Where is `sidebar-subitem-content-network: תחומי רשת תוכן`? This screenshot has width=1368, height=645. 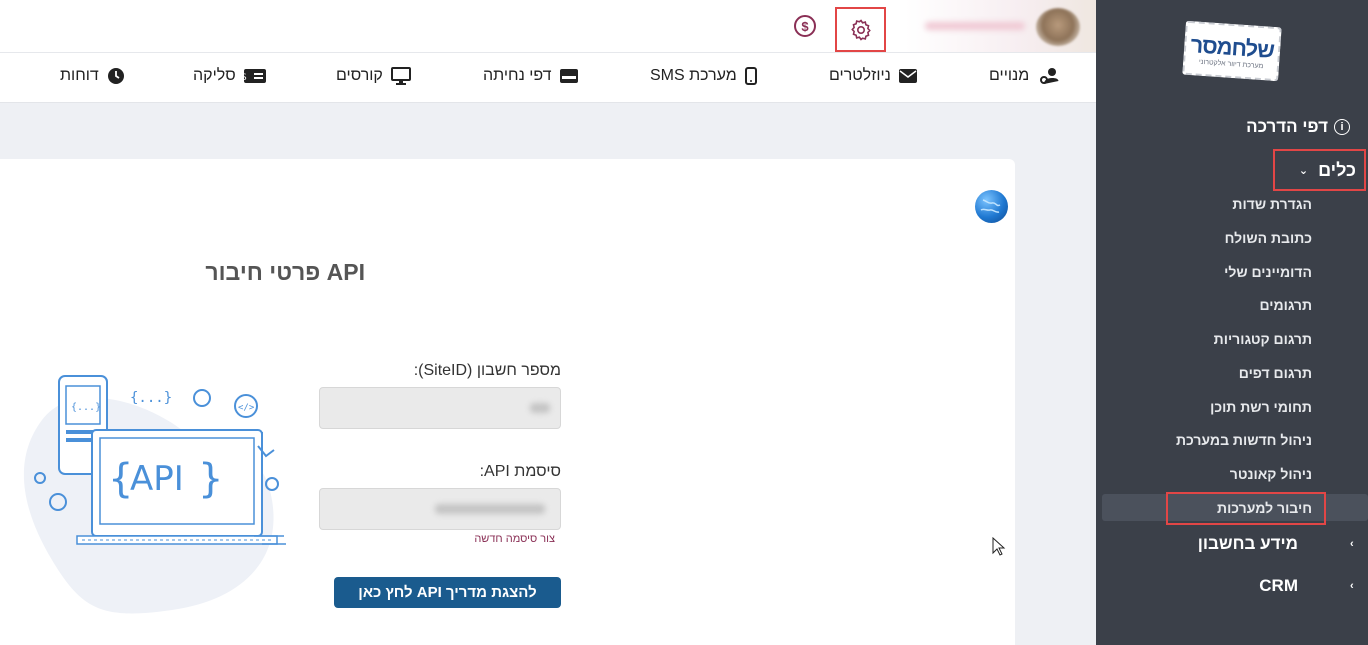 sidebar-subitem-content-network: תחומי רשת תוכן is located at coordinates (1261, 407).